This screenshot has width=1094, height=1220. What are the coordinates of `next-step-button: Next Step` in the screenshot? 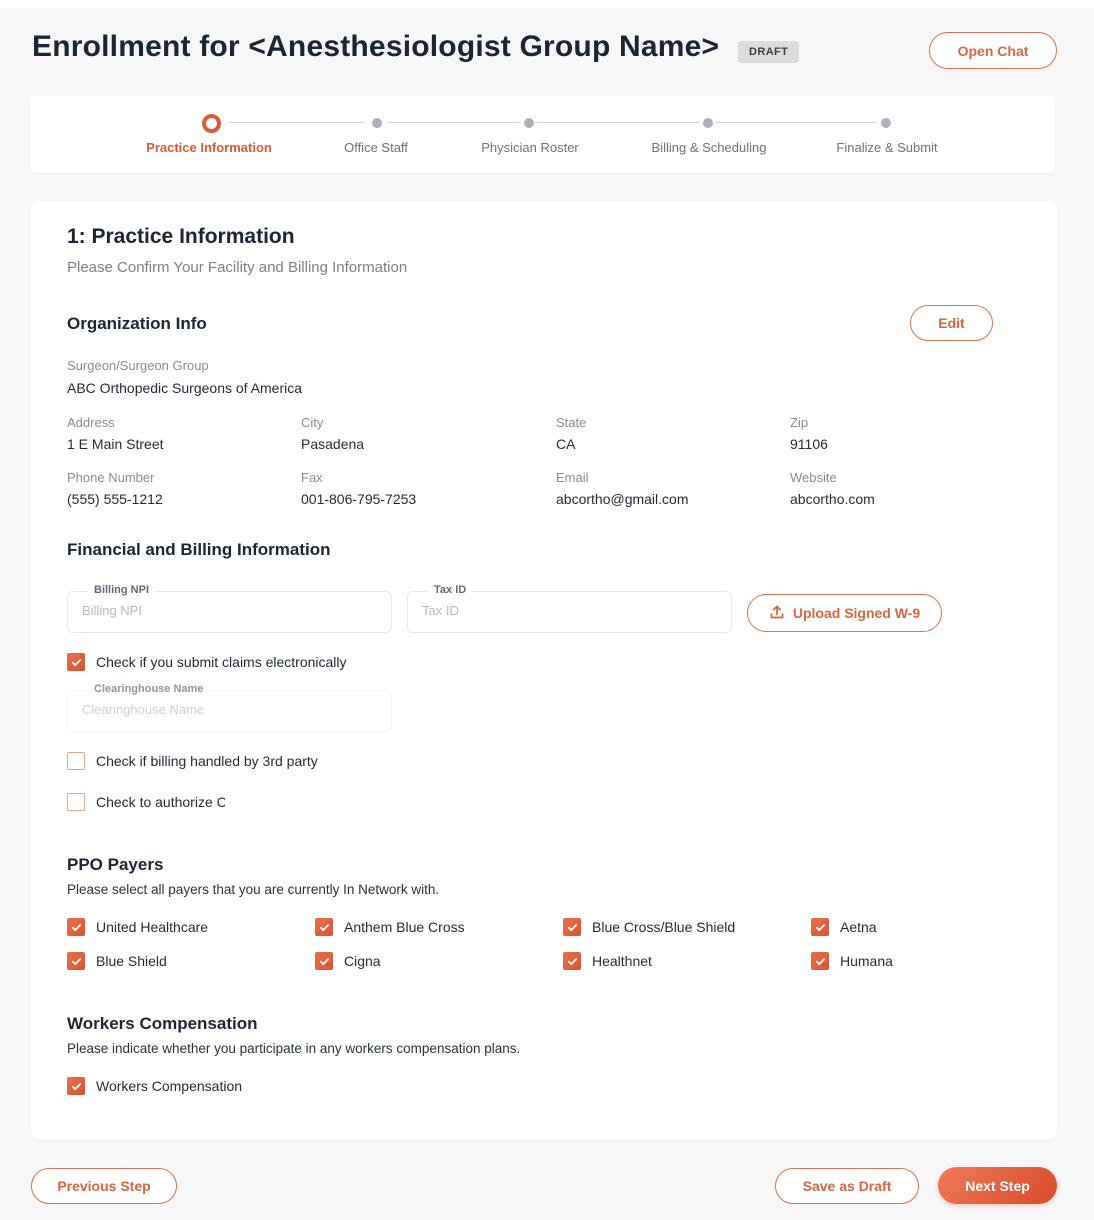 It's located at (997, 1185).